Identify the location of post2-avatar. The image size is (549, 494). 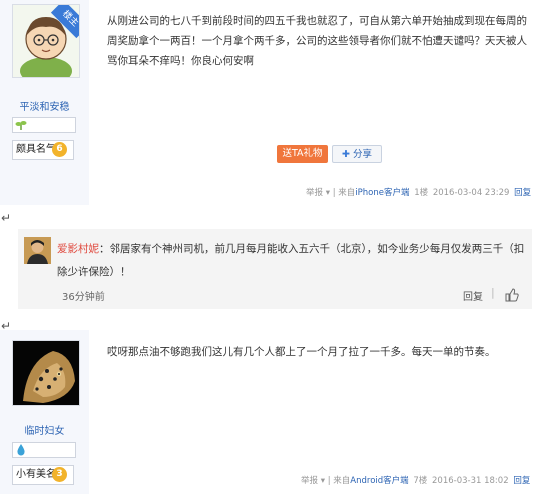
(46, 373).